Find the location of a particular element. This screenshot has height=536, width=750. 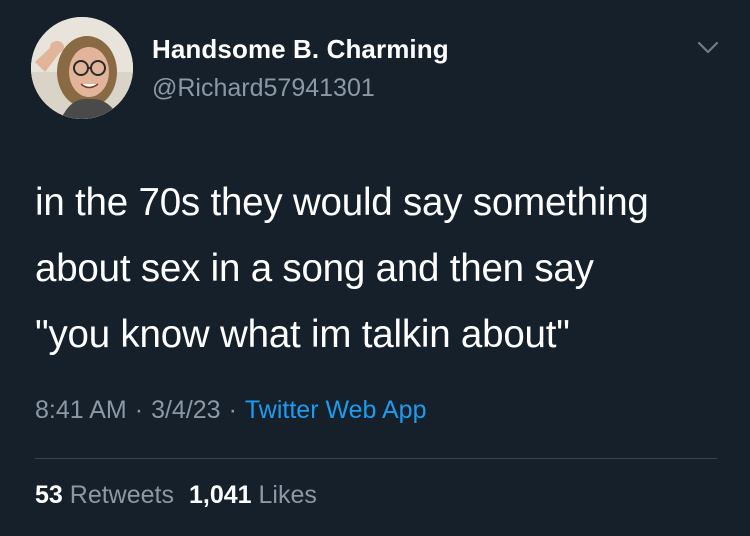

retweets-stat: 53 Retweets is located at coordinates (104, 495).